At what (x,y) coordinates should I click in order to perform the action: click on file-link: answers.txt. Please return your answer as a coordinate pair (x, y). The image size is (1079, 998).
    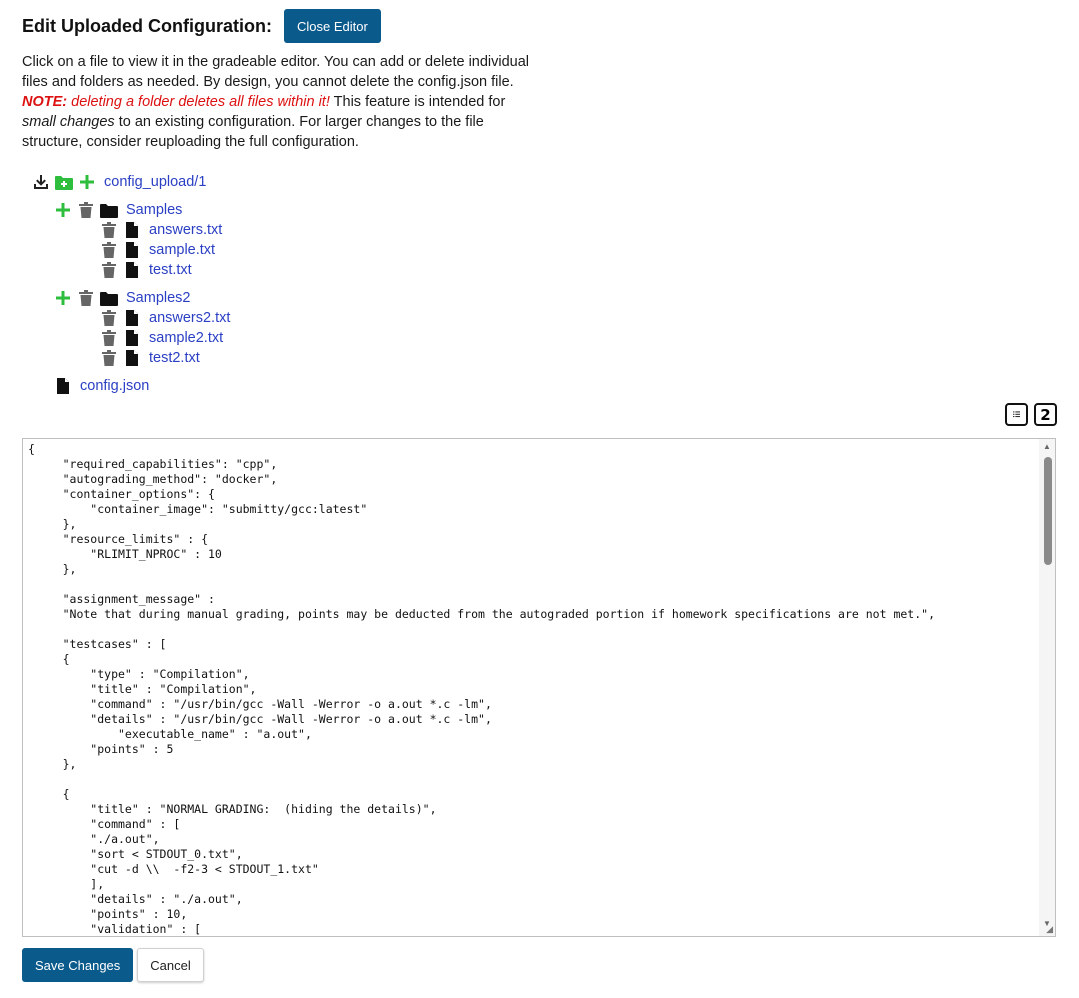
    Looking at the image, I should click on (185, 230).